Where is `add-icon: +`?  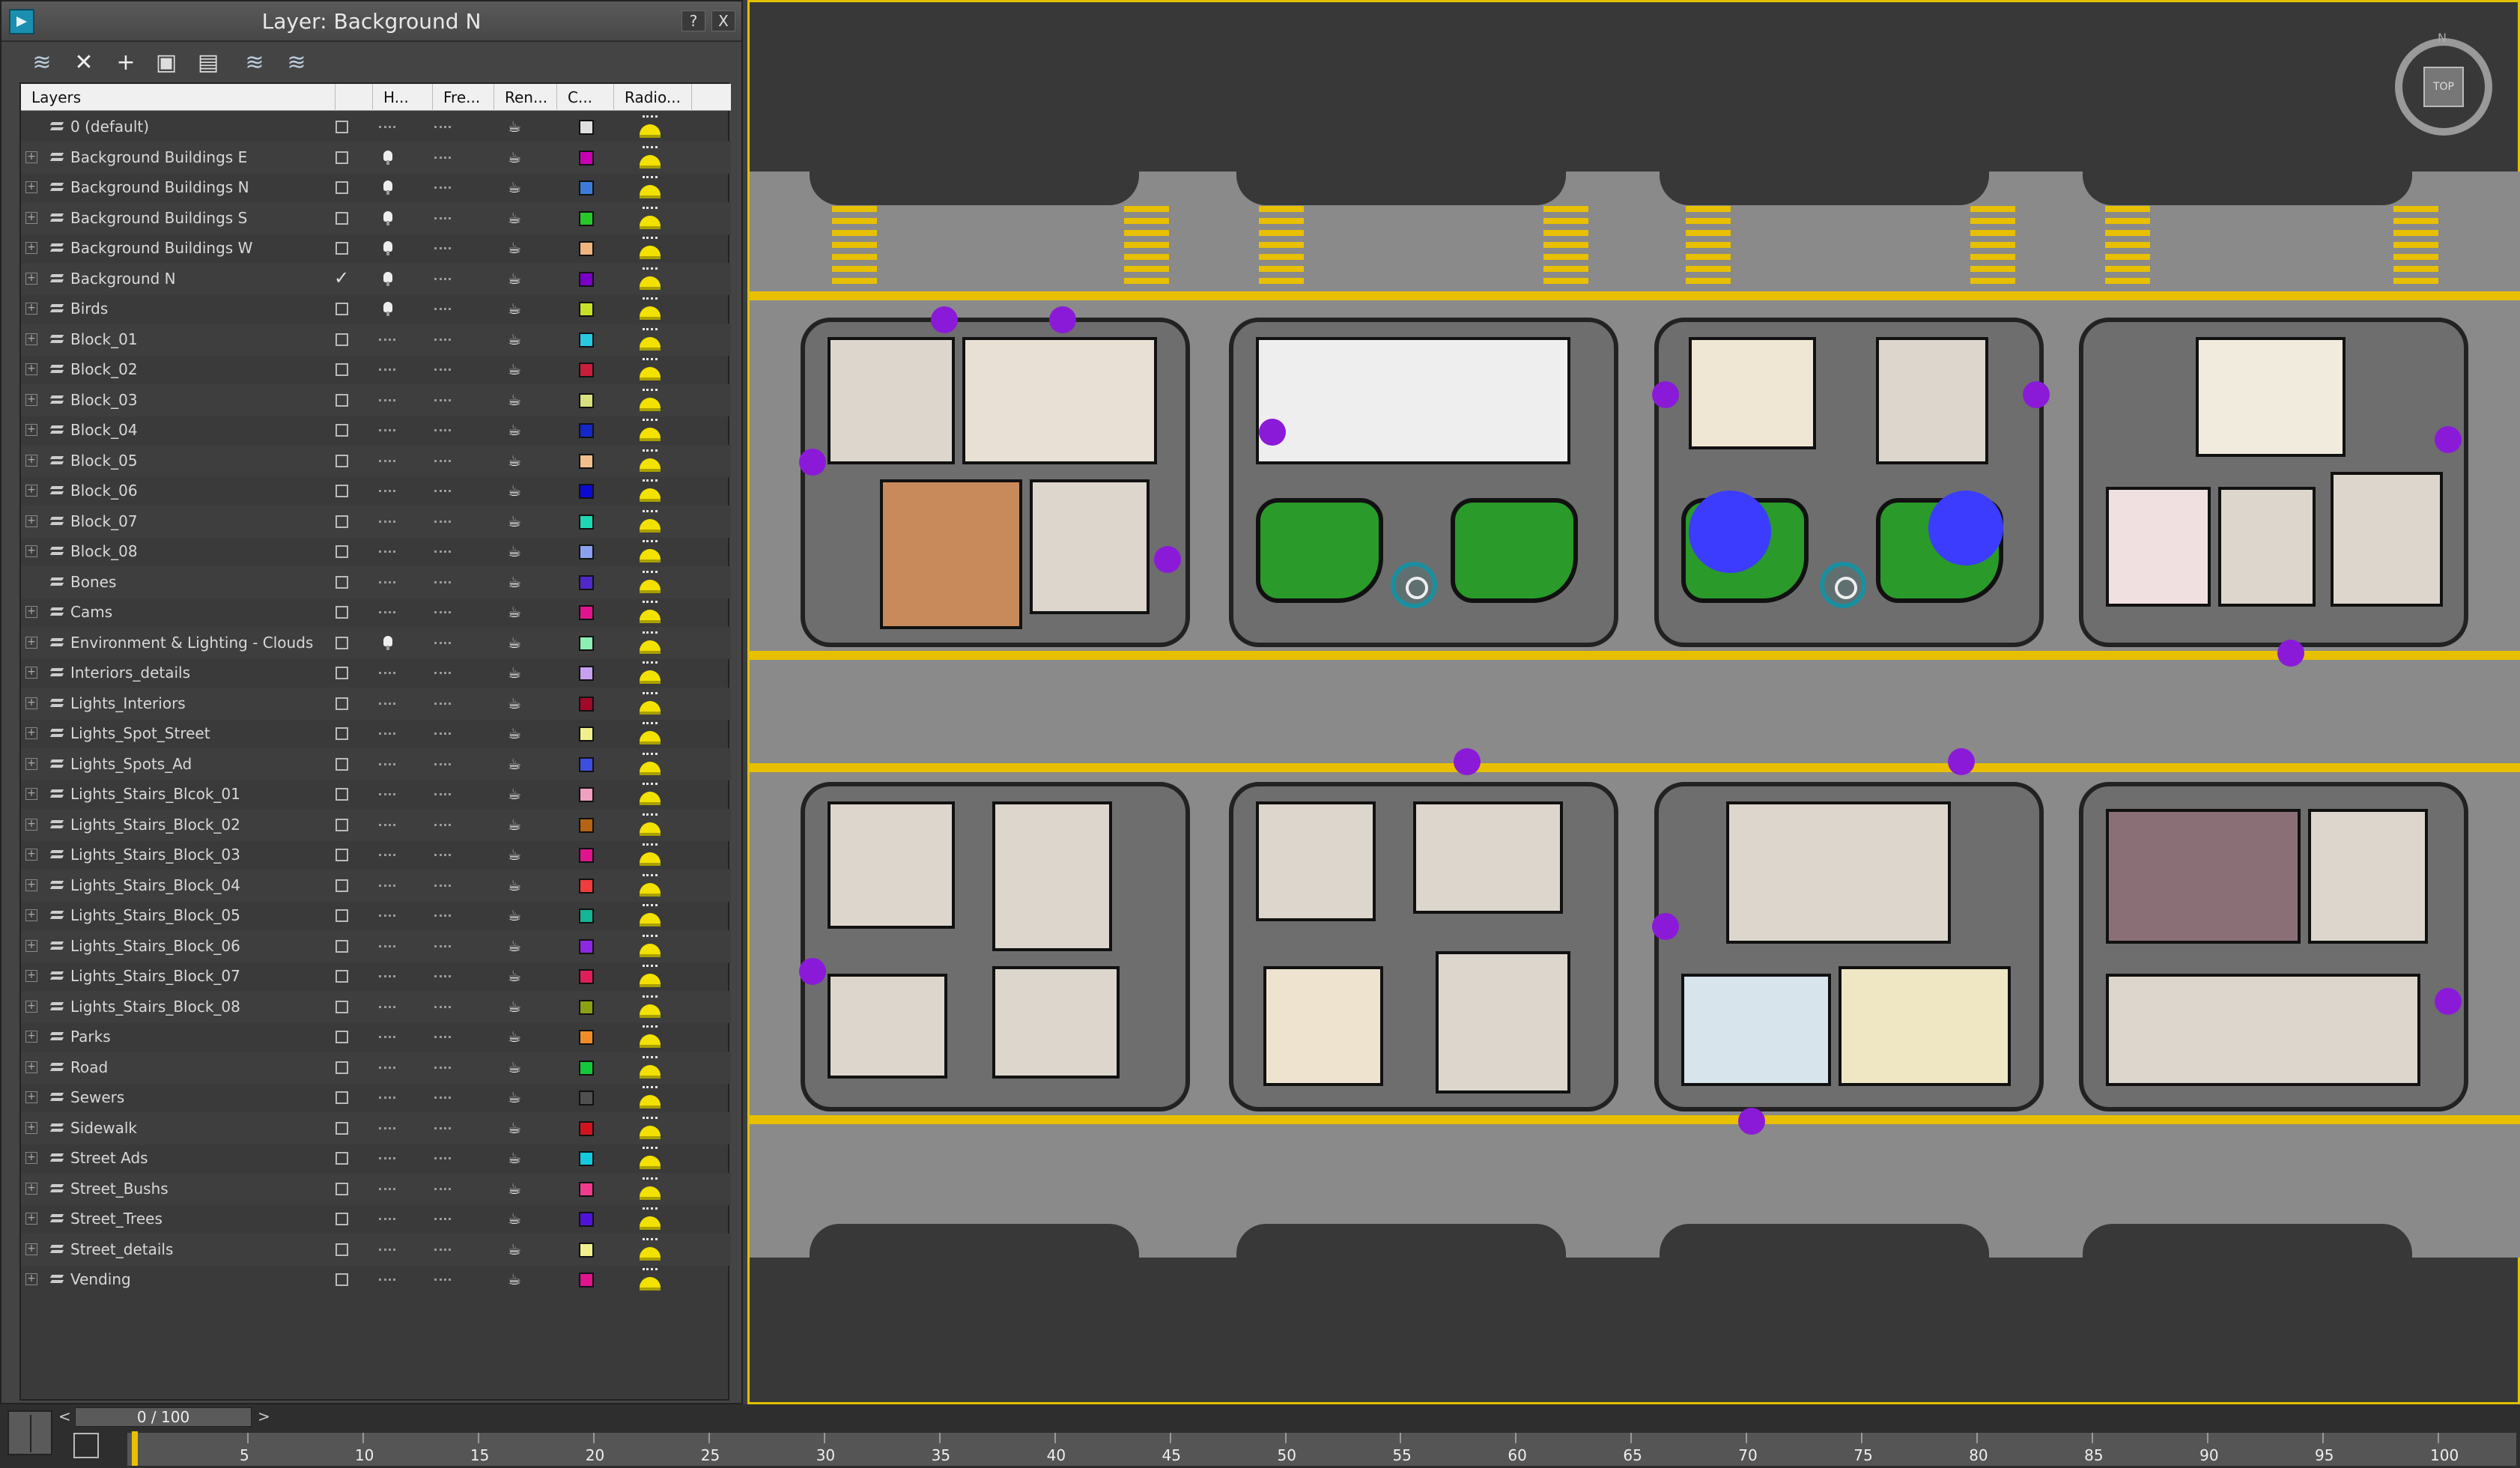
add-icon: + is located at coordinates (126, 63).